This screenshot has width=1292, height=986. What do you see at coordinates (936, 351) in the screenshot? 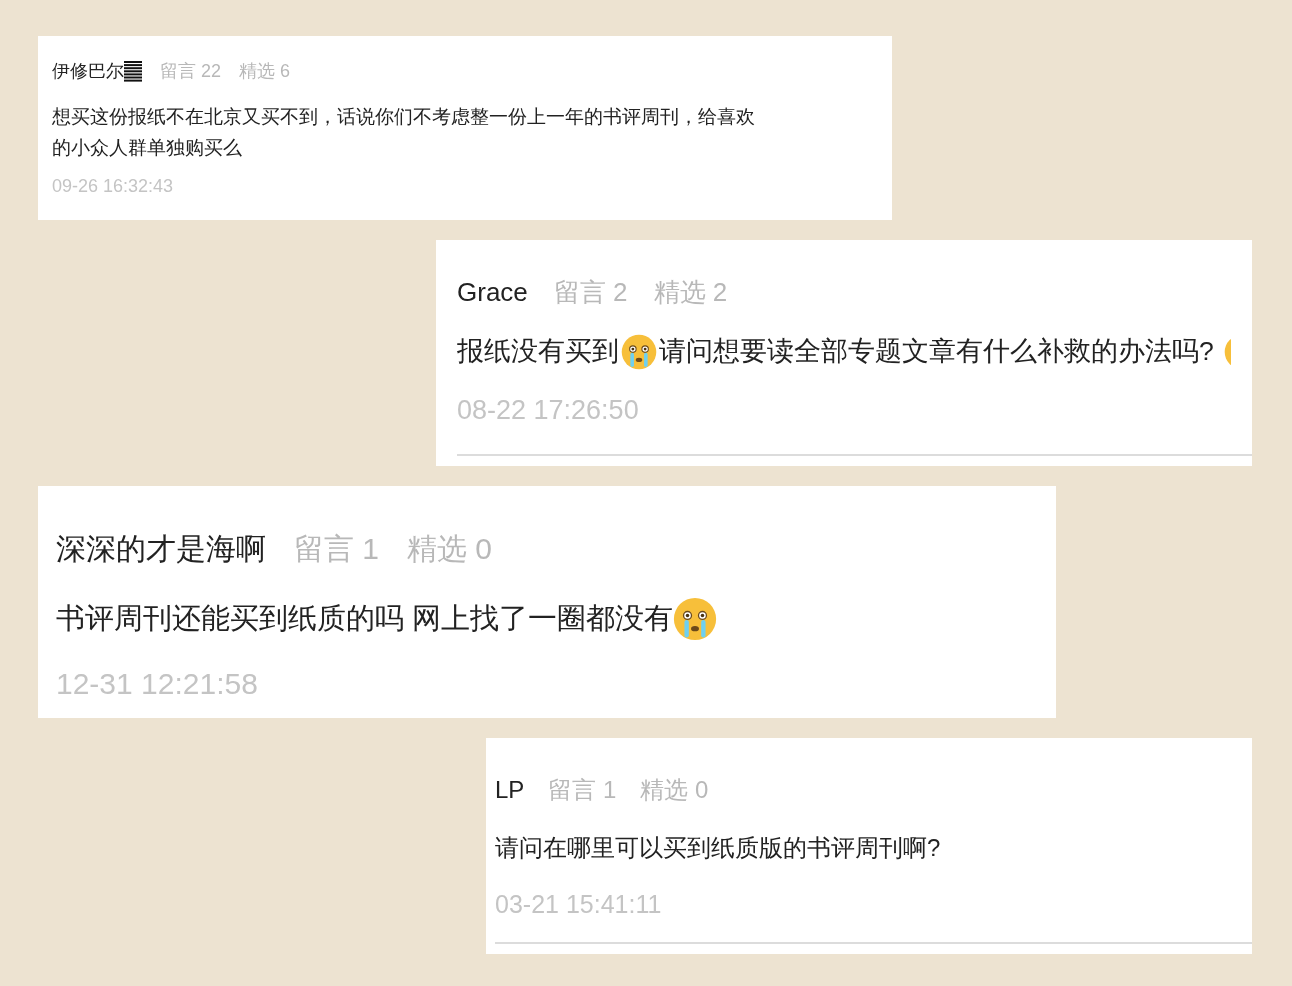
I see `comment-text: 请问想要读全部专题文章有什么补救的办法吗?` at bounding box center [936, 351].